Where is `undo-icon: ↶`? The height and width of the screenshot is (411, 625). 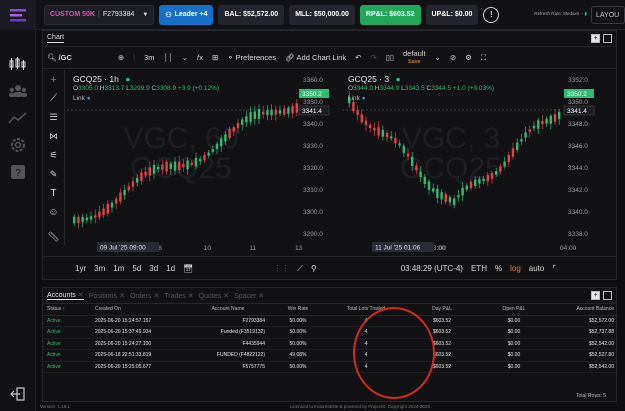
undo-icon: ↶ is located at coordinates (358, 57).